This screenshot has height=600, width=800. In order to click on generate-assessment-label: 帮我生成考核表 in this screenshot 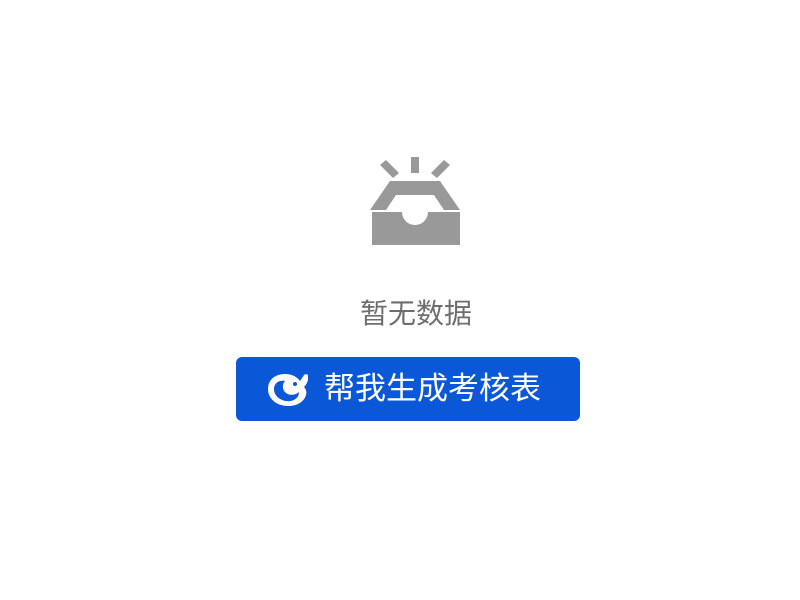, I will do `click(432, 389)`.